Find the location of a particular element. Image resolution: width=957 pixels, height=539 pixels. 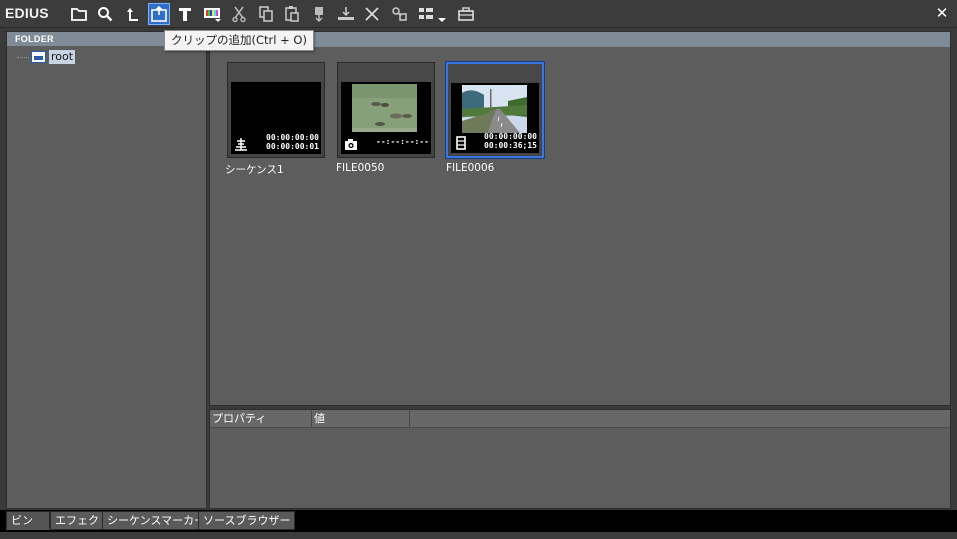

add-clip-icon is located at coordinates (159, 14).